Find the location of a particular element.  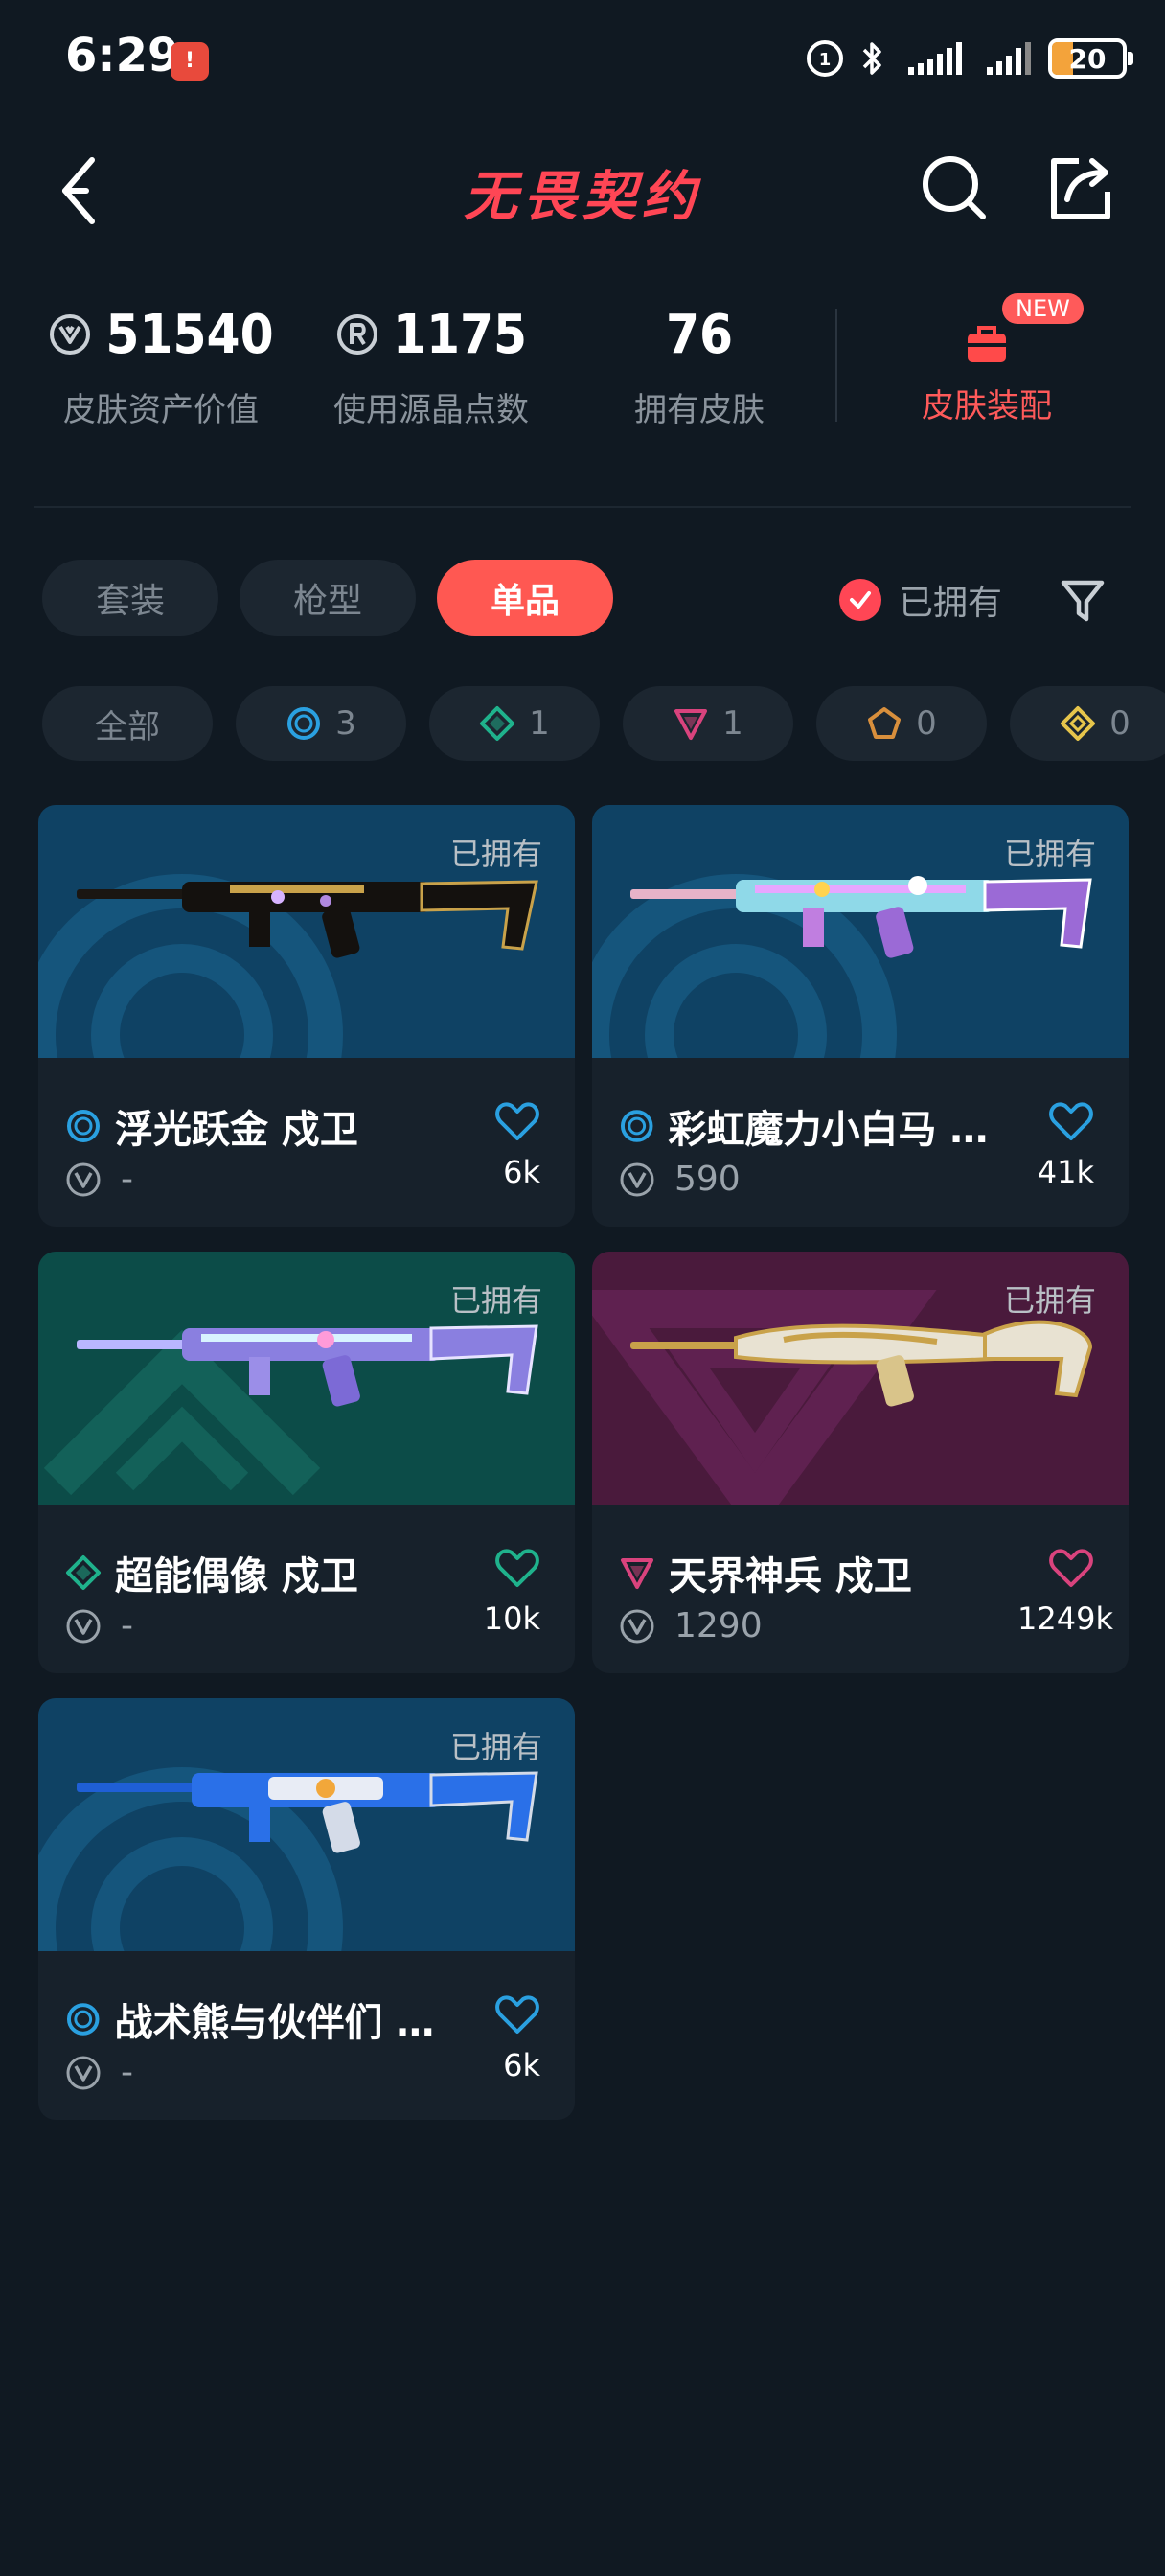

skin-loadout-label: 皮肤装配 is located at coordinates (987, 406).